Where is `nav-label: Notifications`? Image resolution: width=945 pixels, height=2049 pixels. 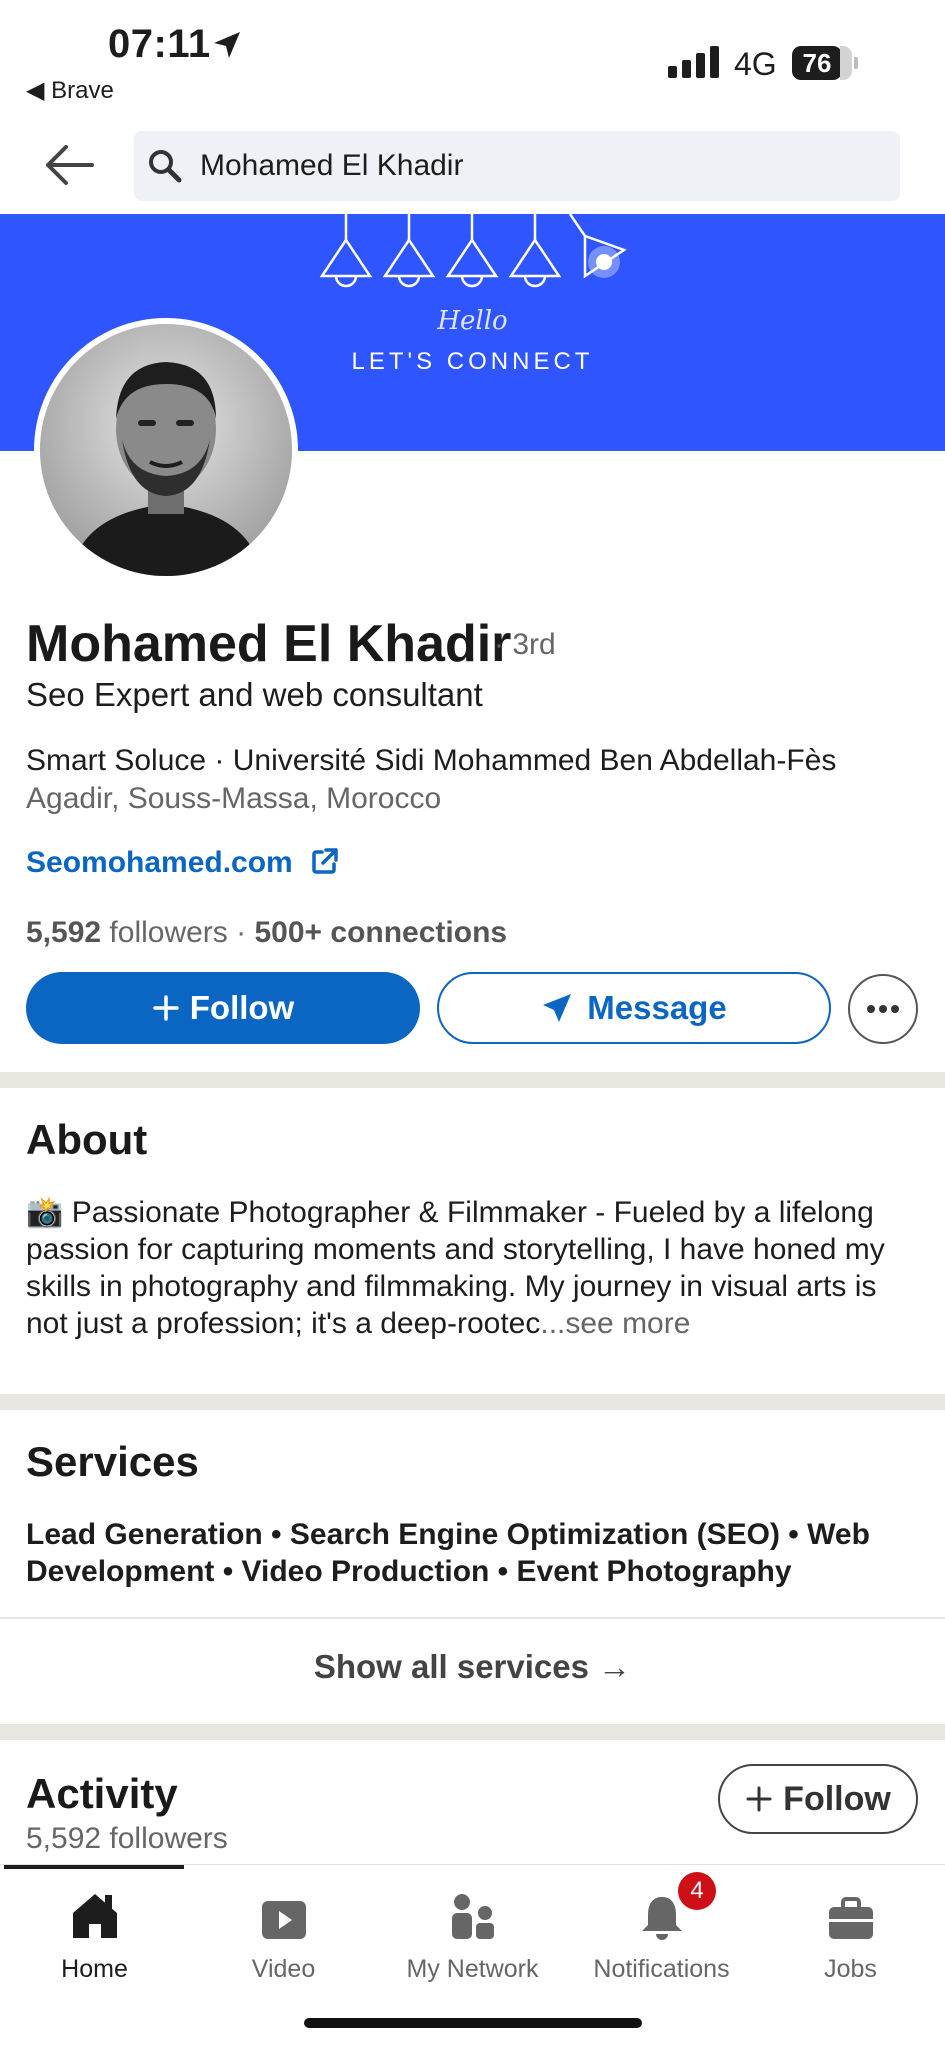 nav-label: Notifications is located at coordinates (661, 1969).